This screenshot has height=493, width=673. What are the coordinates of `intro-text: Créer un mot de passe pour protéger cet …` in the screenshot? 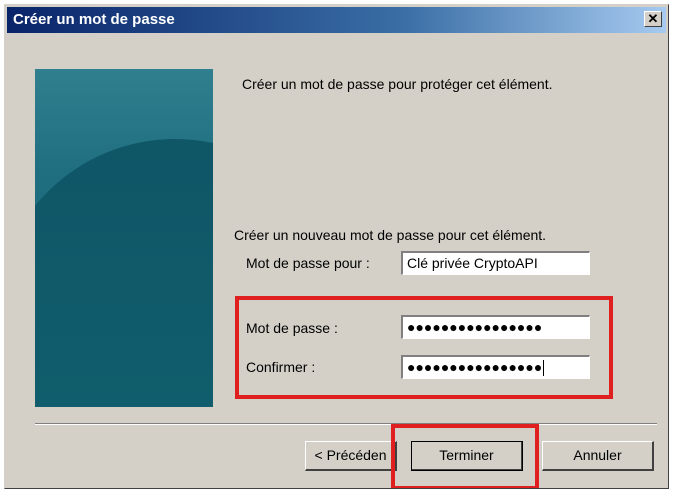 It's located at (397, 84).